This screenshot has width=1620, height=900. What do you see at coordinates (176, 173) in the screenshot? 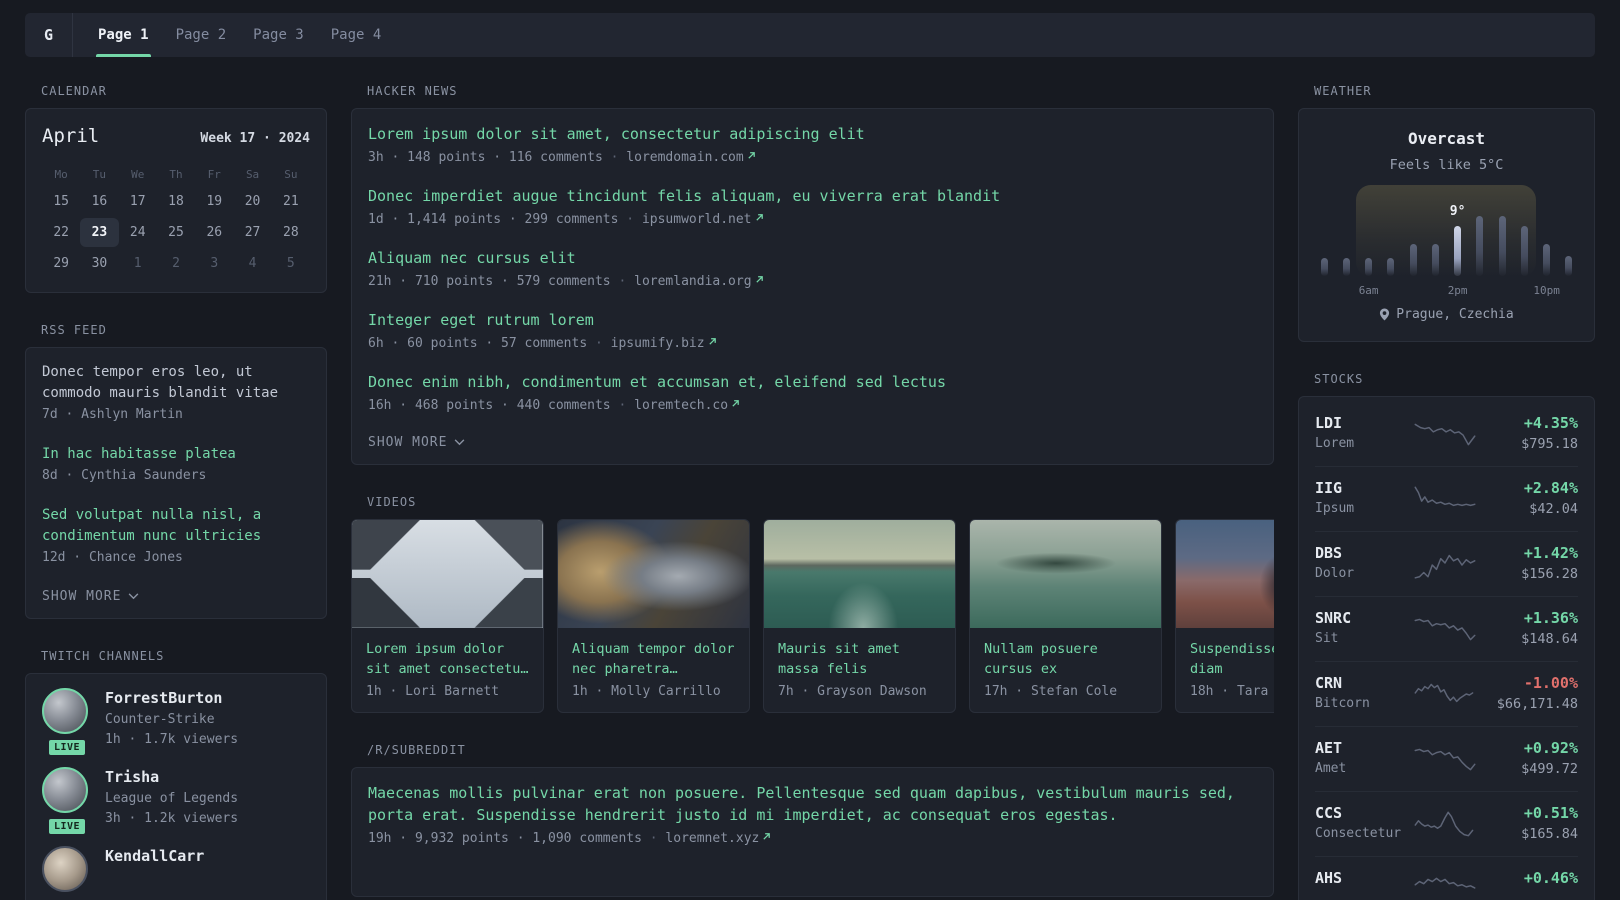
I see `calendar-weekday-row: Mo Tu We Th Fr Sa Su` at bounding box center [176, 173].